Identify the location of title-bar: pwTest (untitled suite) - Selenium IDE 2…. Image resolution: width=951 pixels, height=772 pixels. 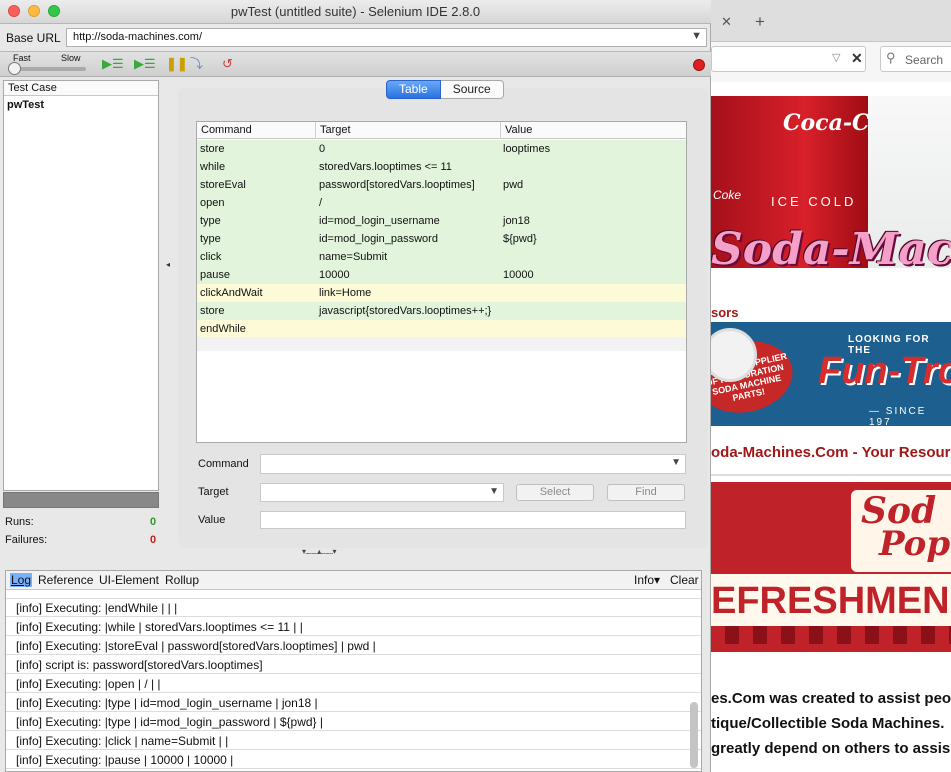
(355, 12).